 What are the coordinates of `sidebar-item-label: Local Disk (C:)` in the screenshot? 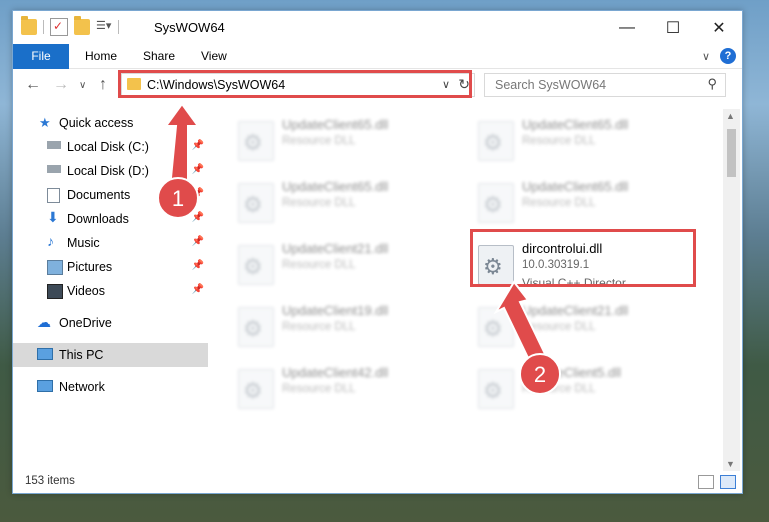 It's located at (108, 147).